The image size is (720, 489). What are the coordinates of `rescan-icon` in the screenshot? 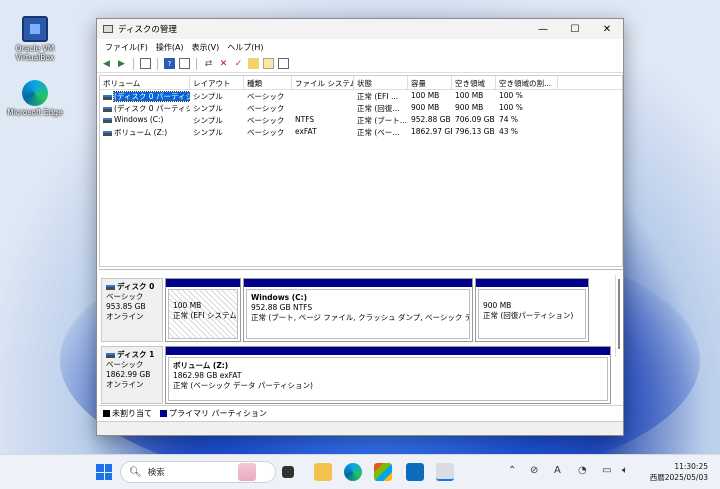 It's located at (253, 63).